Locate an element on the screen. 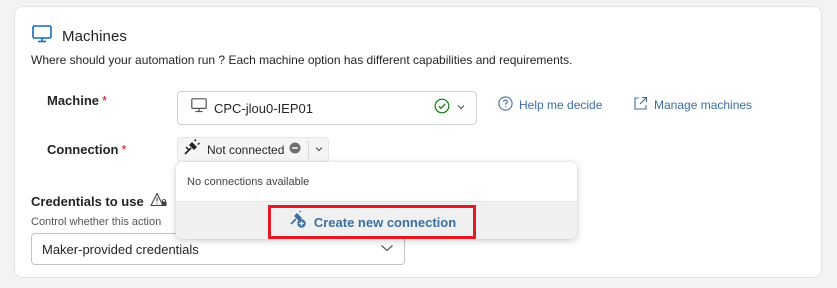  connection-select: Not connected is located at coordinates (253, 150).